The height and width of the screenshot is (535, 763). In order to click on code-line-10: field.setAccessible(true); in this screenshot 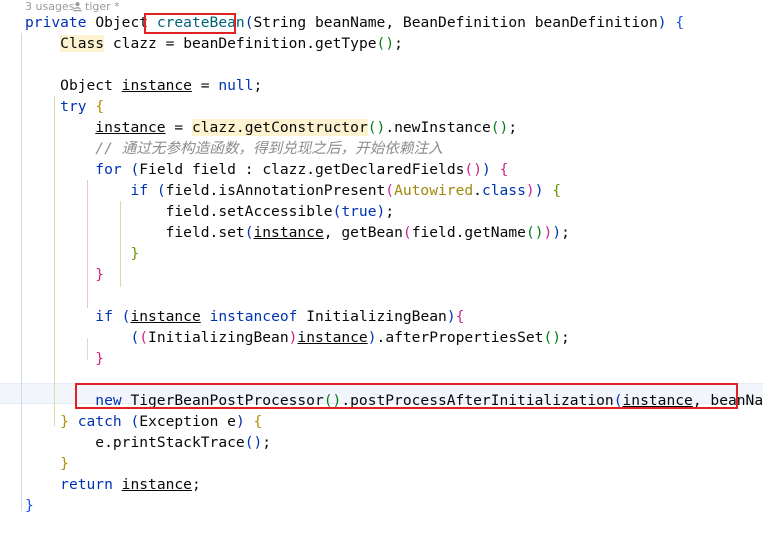, I will do `click(280, 211)`.